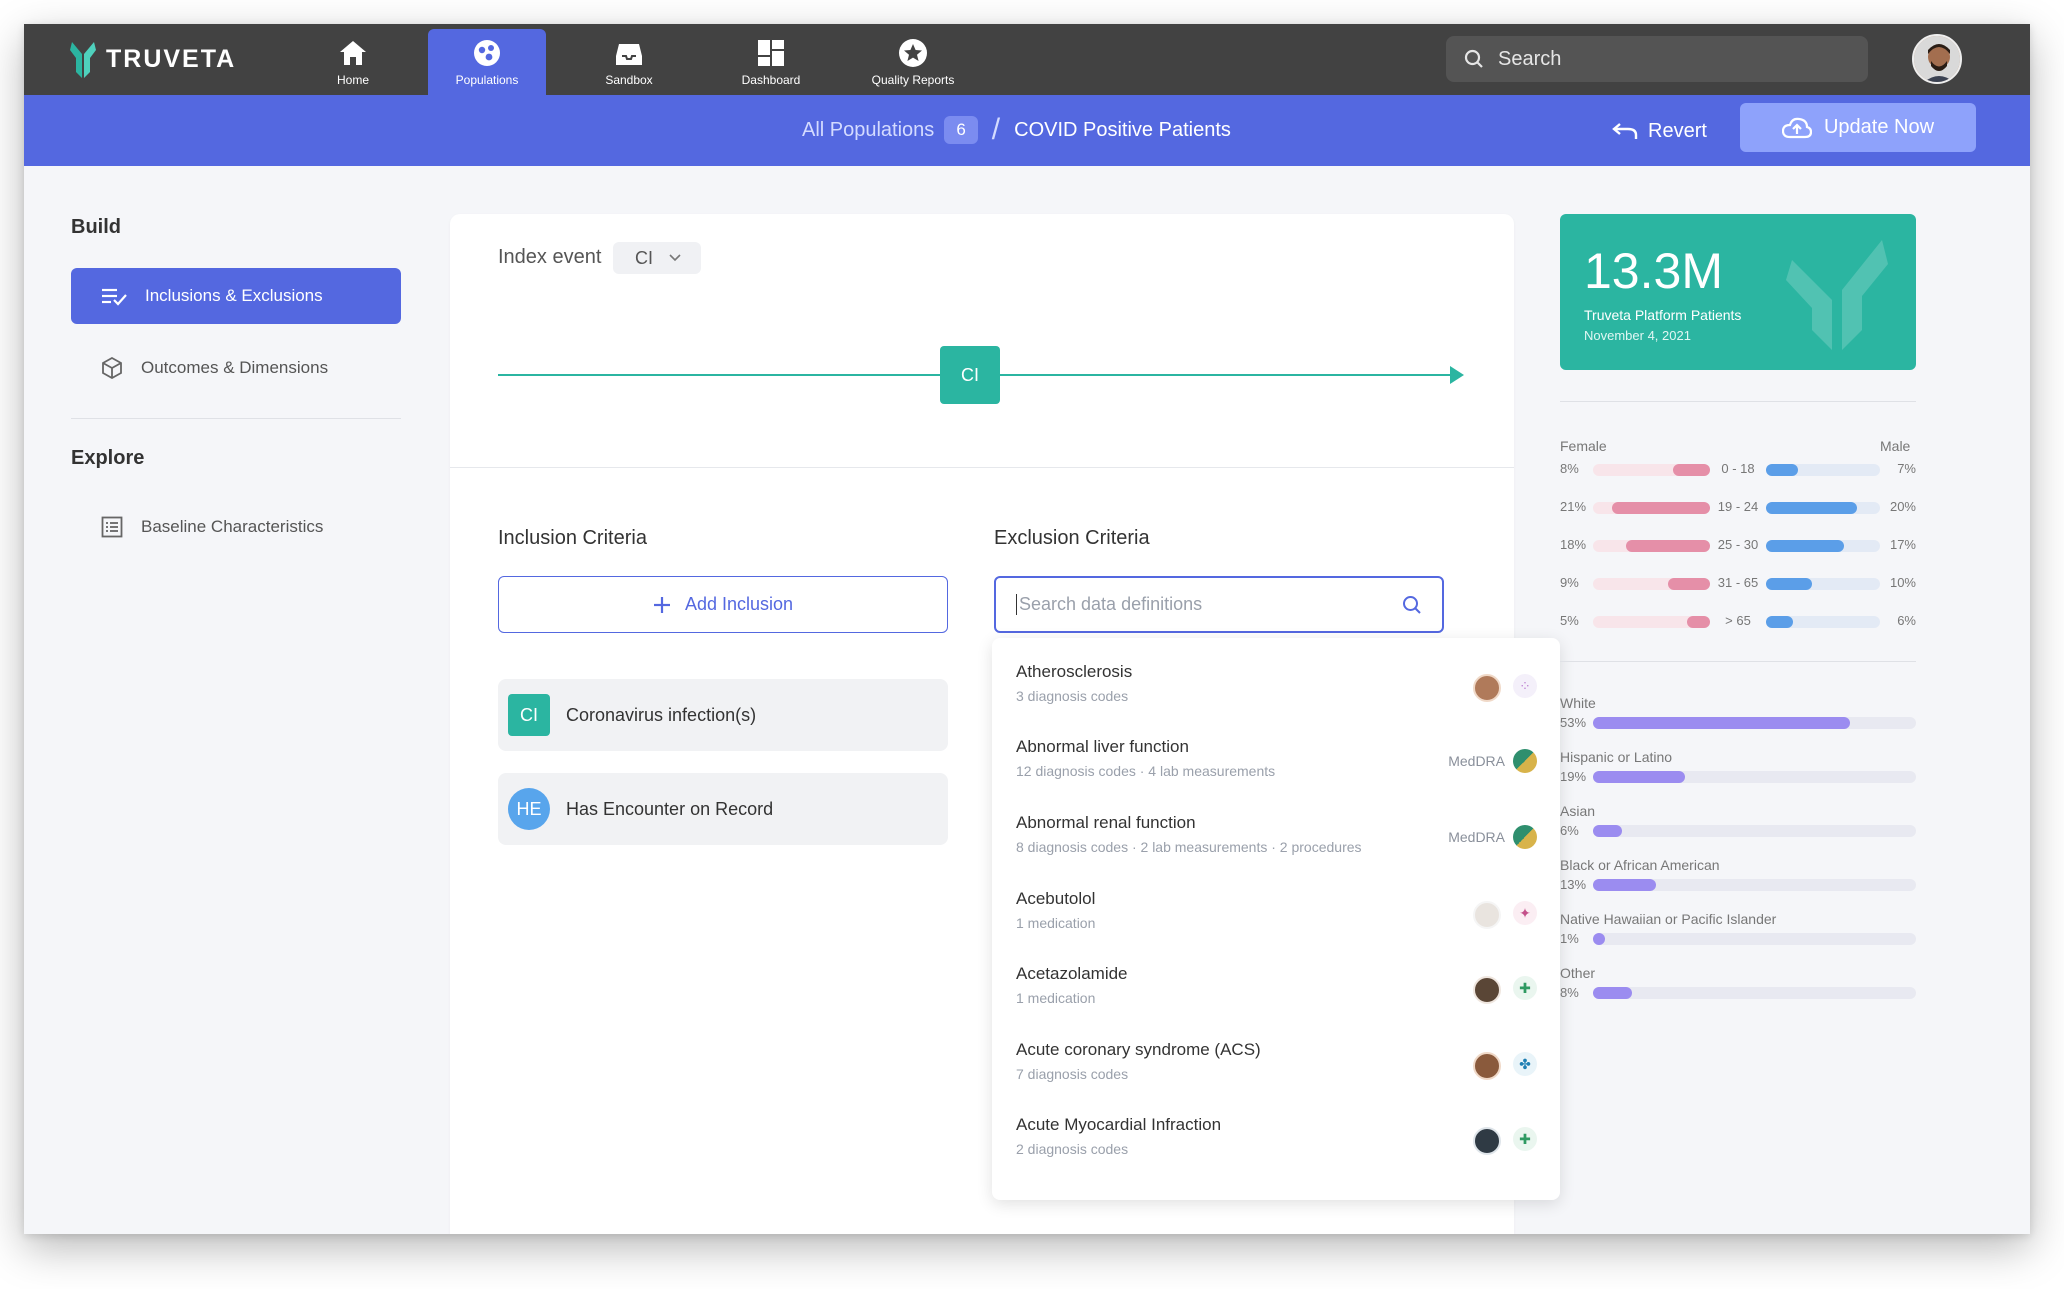 The height and width of the screenshot is (1289, 2064). Describe the element at coordinates (1146, 771) in the screenshot. I see `suggestion-subtitle: 12 diagnosis codes · 4 lab measurements` at that location.